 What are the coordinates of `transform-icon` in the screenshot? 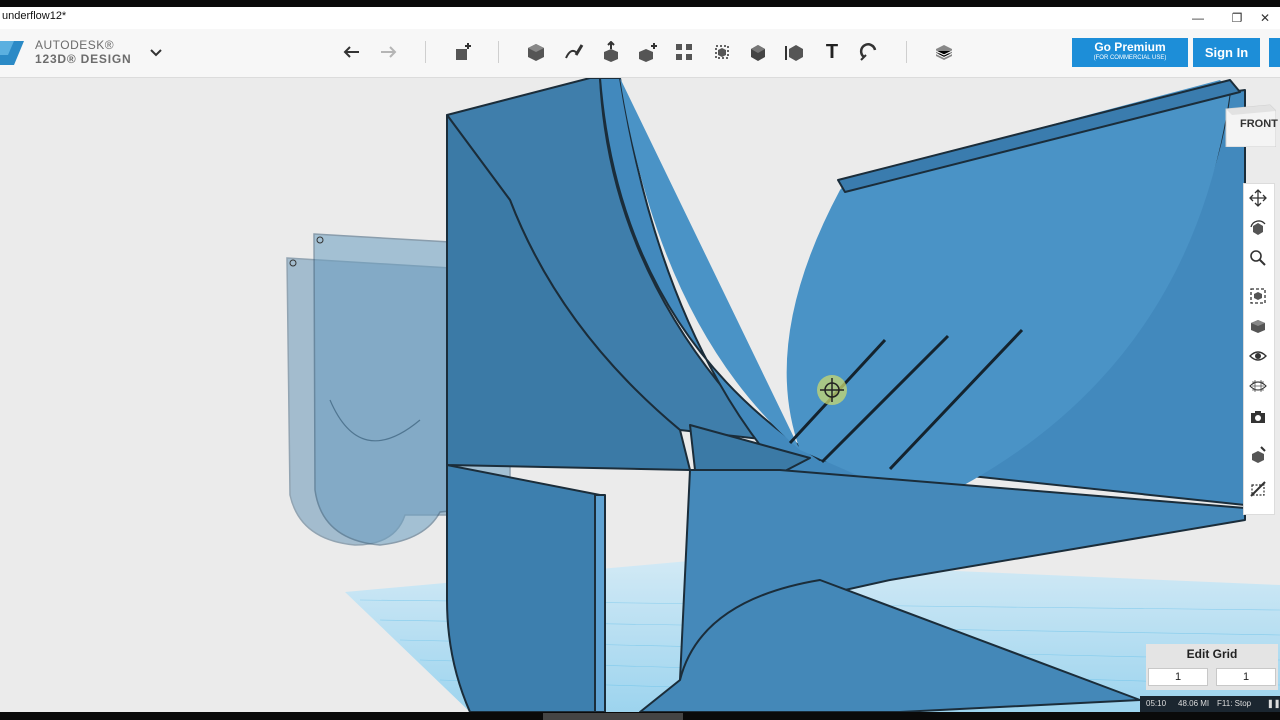 It's located at (464, 52).